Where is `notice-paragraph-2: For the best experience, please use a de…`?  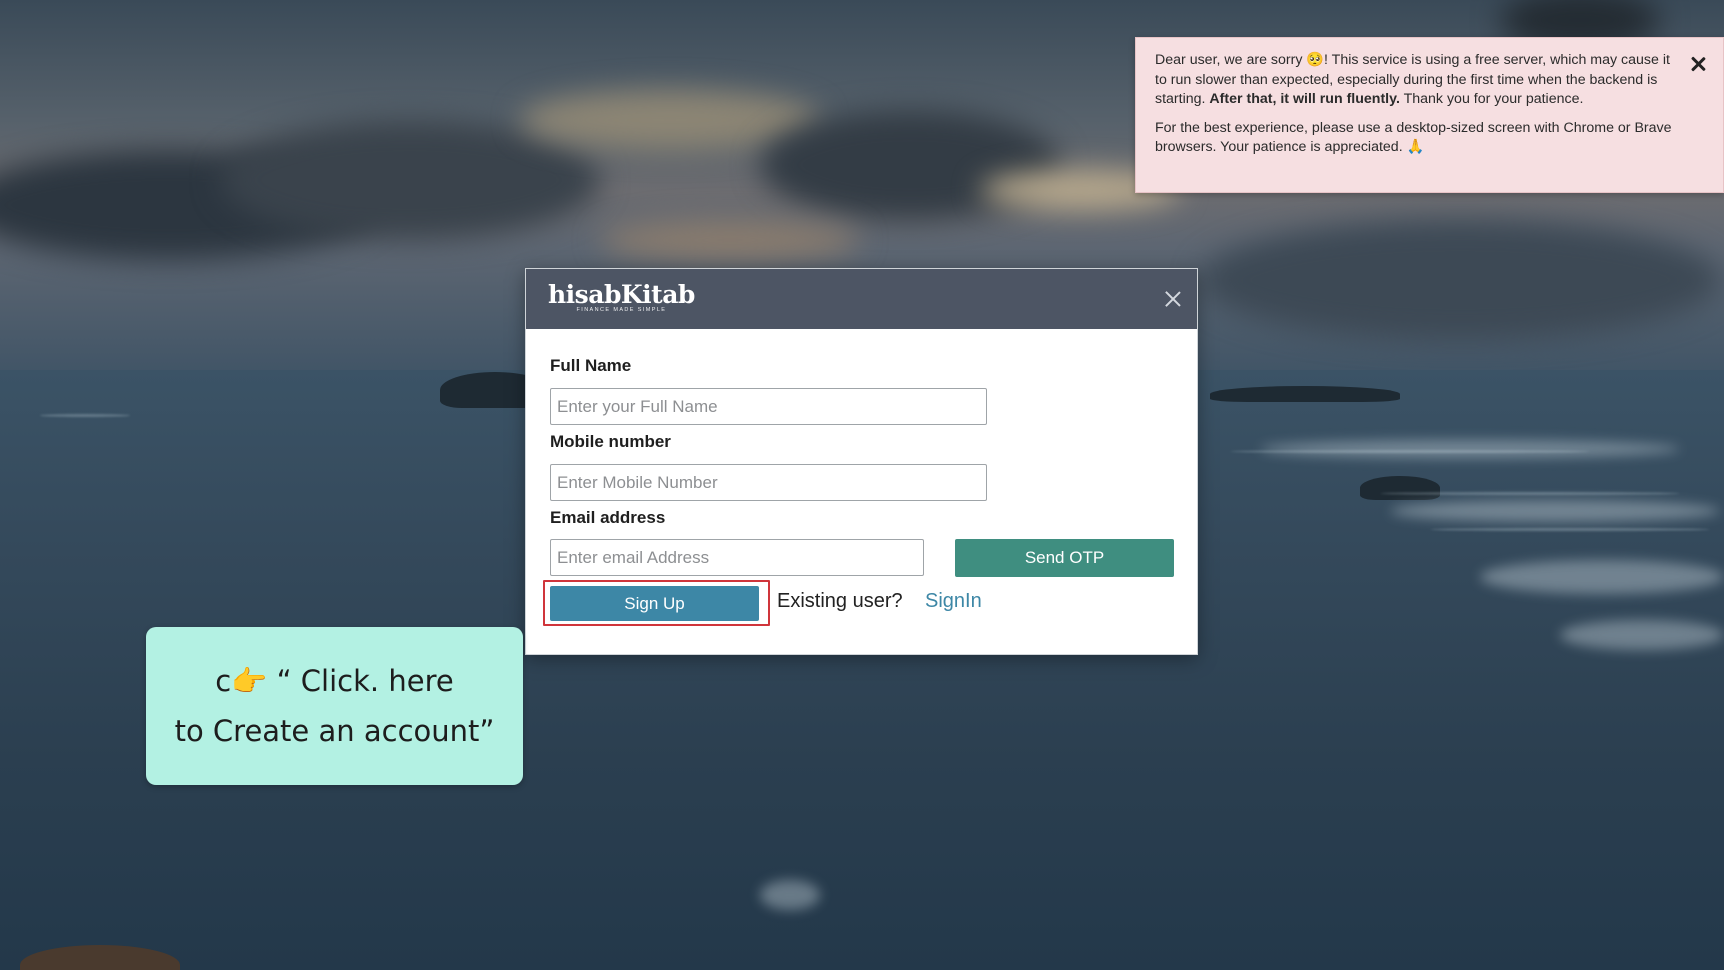 notice-paragraph-2: For the best experience, please use a de… is located at coordinates (1413, 137).